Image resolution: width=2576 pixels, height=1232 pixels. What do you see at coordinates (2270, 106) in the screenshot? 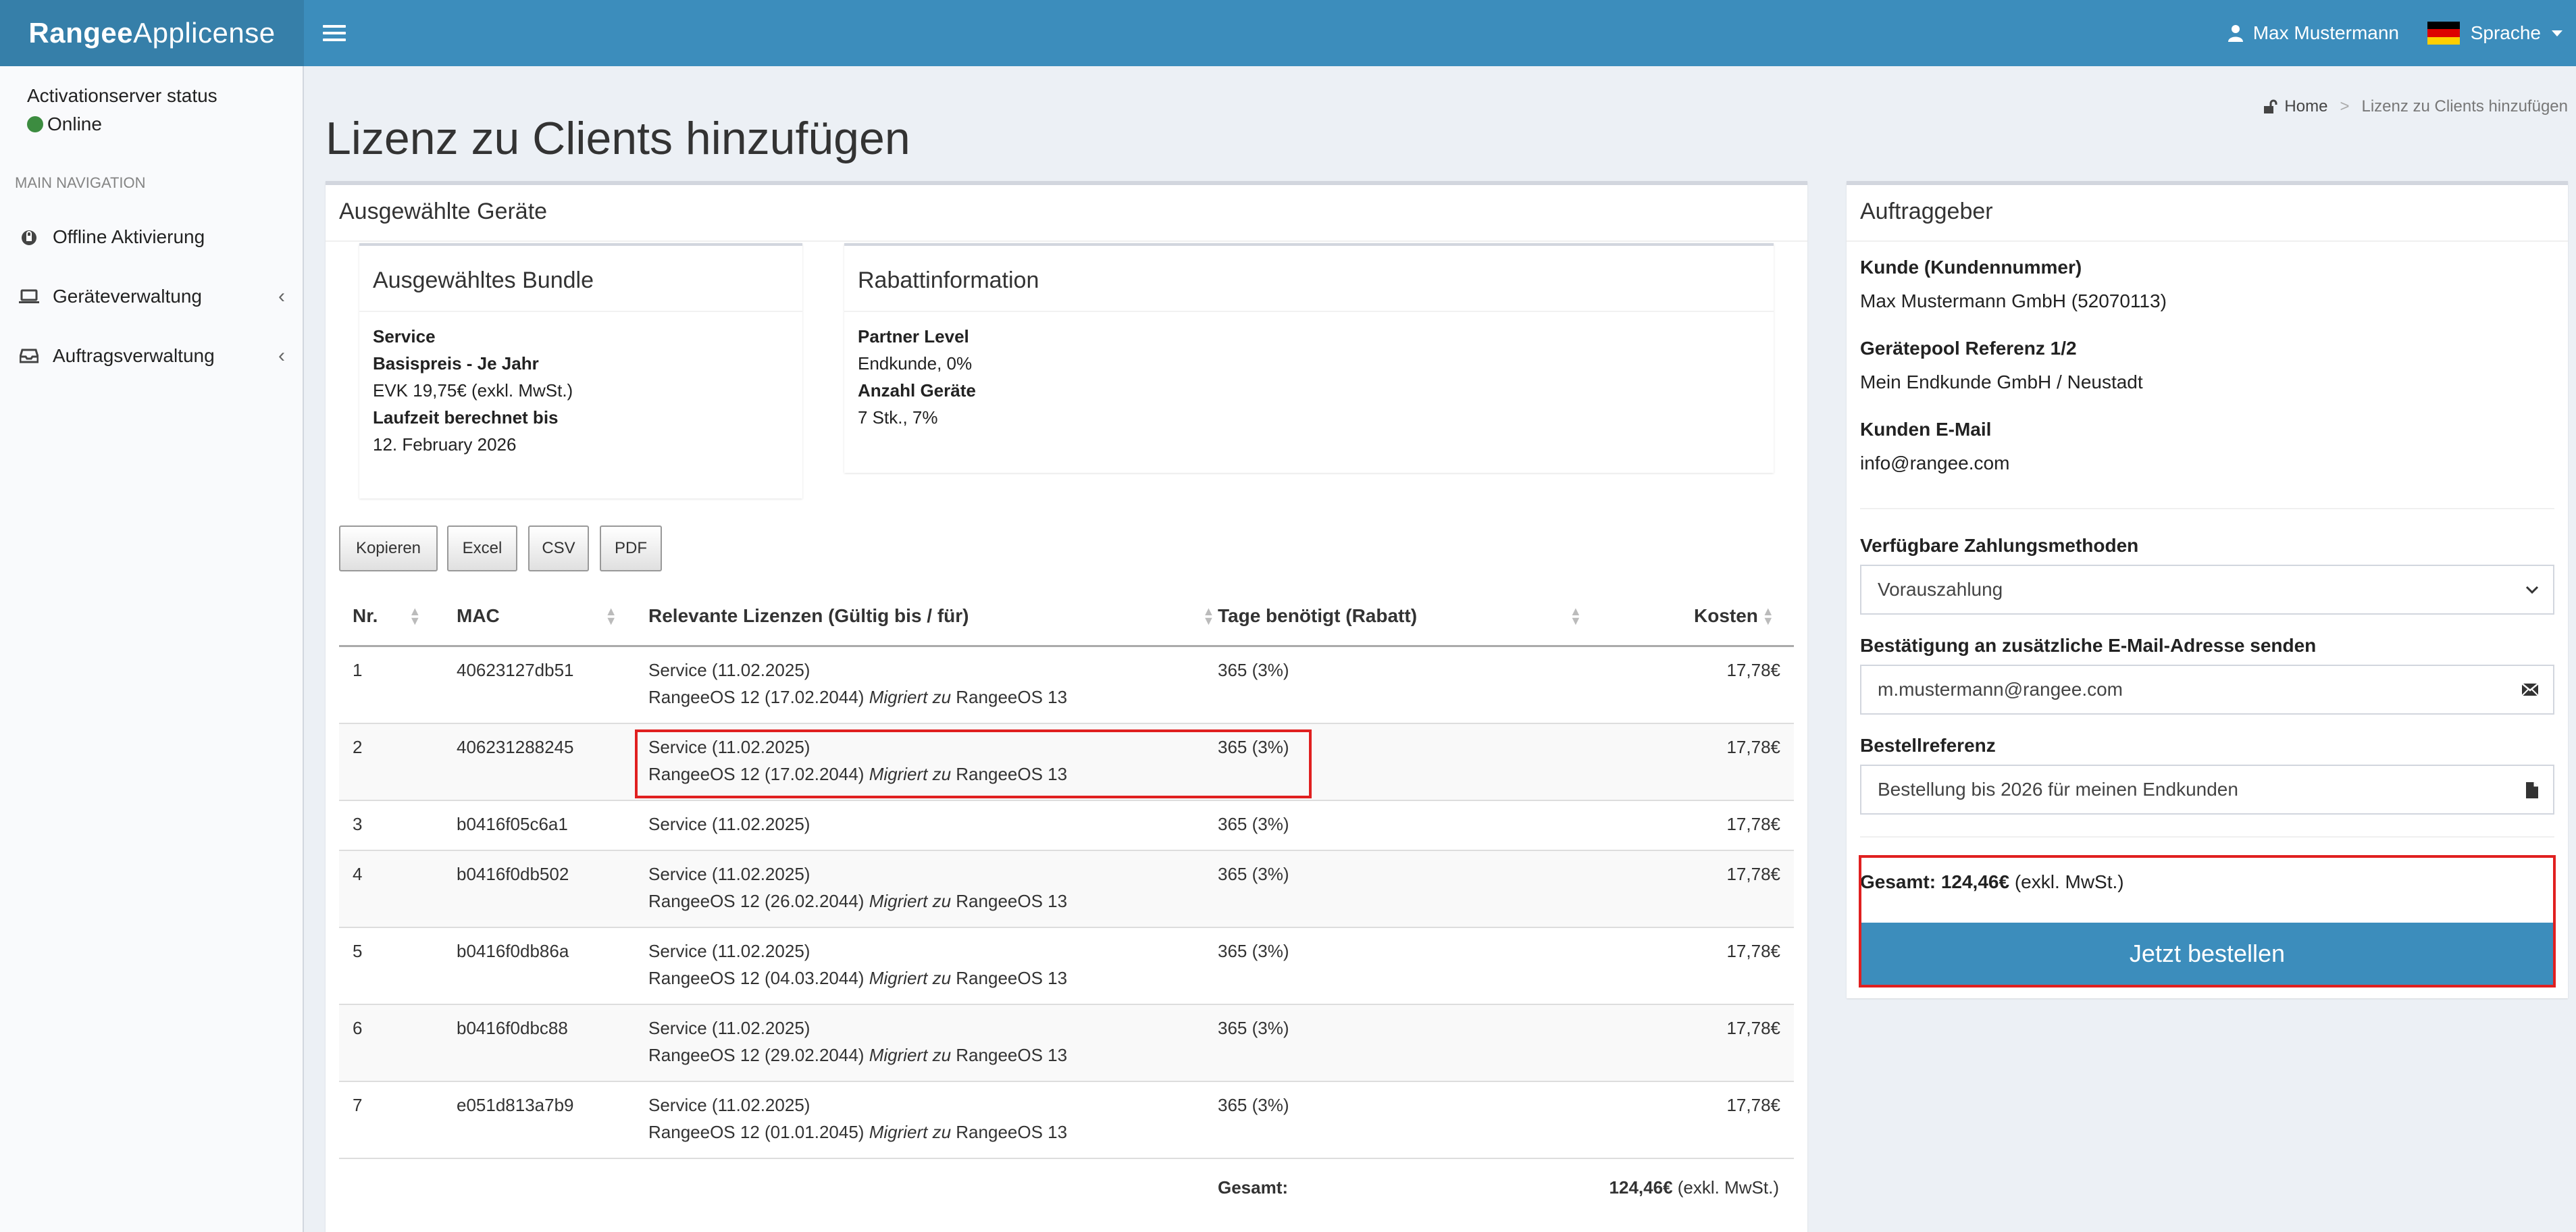
I see `unlock-icon` at bounding box center [2270, 106].